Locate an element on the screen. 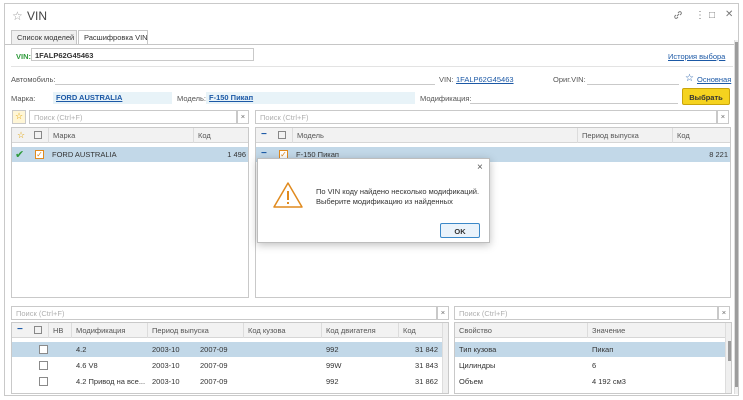  model-value: F-150 Пикап is located at coordinates (231, 97).